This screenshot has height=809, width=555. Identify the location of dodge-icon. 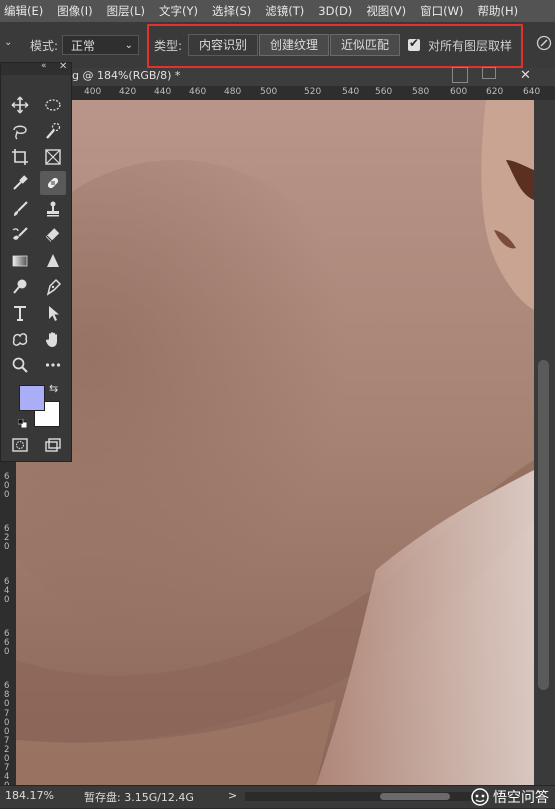
(20, 286).